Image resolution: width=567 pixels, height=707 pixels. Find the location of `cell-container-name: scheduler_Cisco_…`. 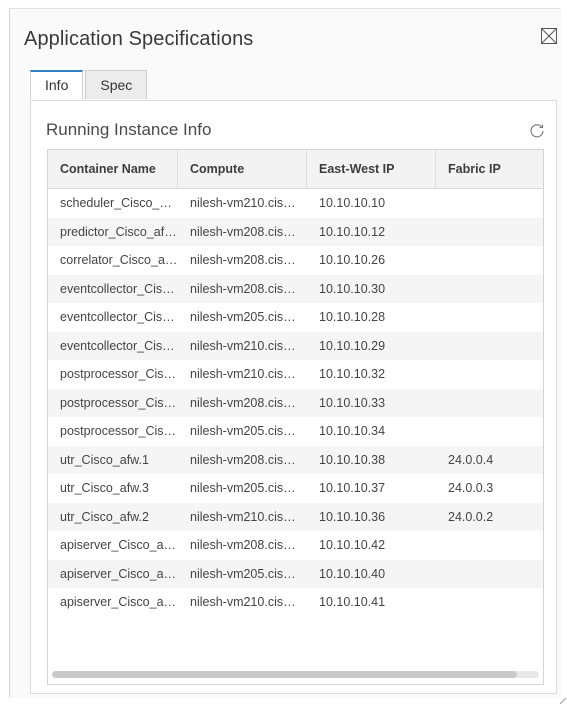

cell-container-name: scheduler_Cisco_… is located at coordinates (116, 203).